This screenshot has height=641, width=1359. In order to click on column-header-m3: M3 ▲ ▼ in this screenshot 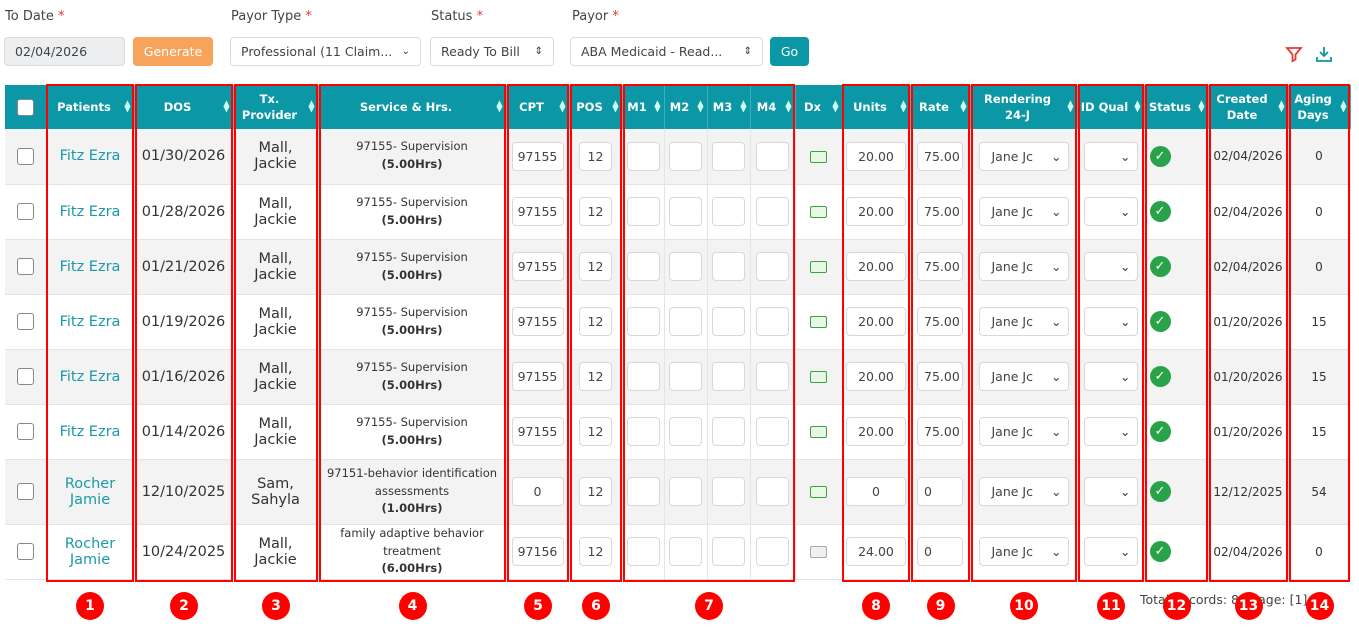, I will do `click(729, 107)`.